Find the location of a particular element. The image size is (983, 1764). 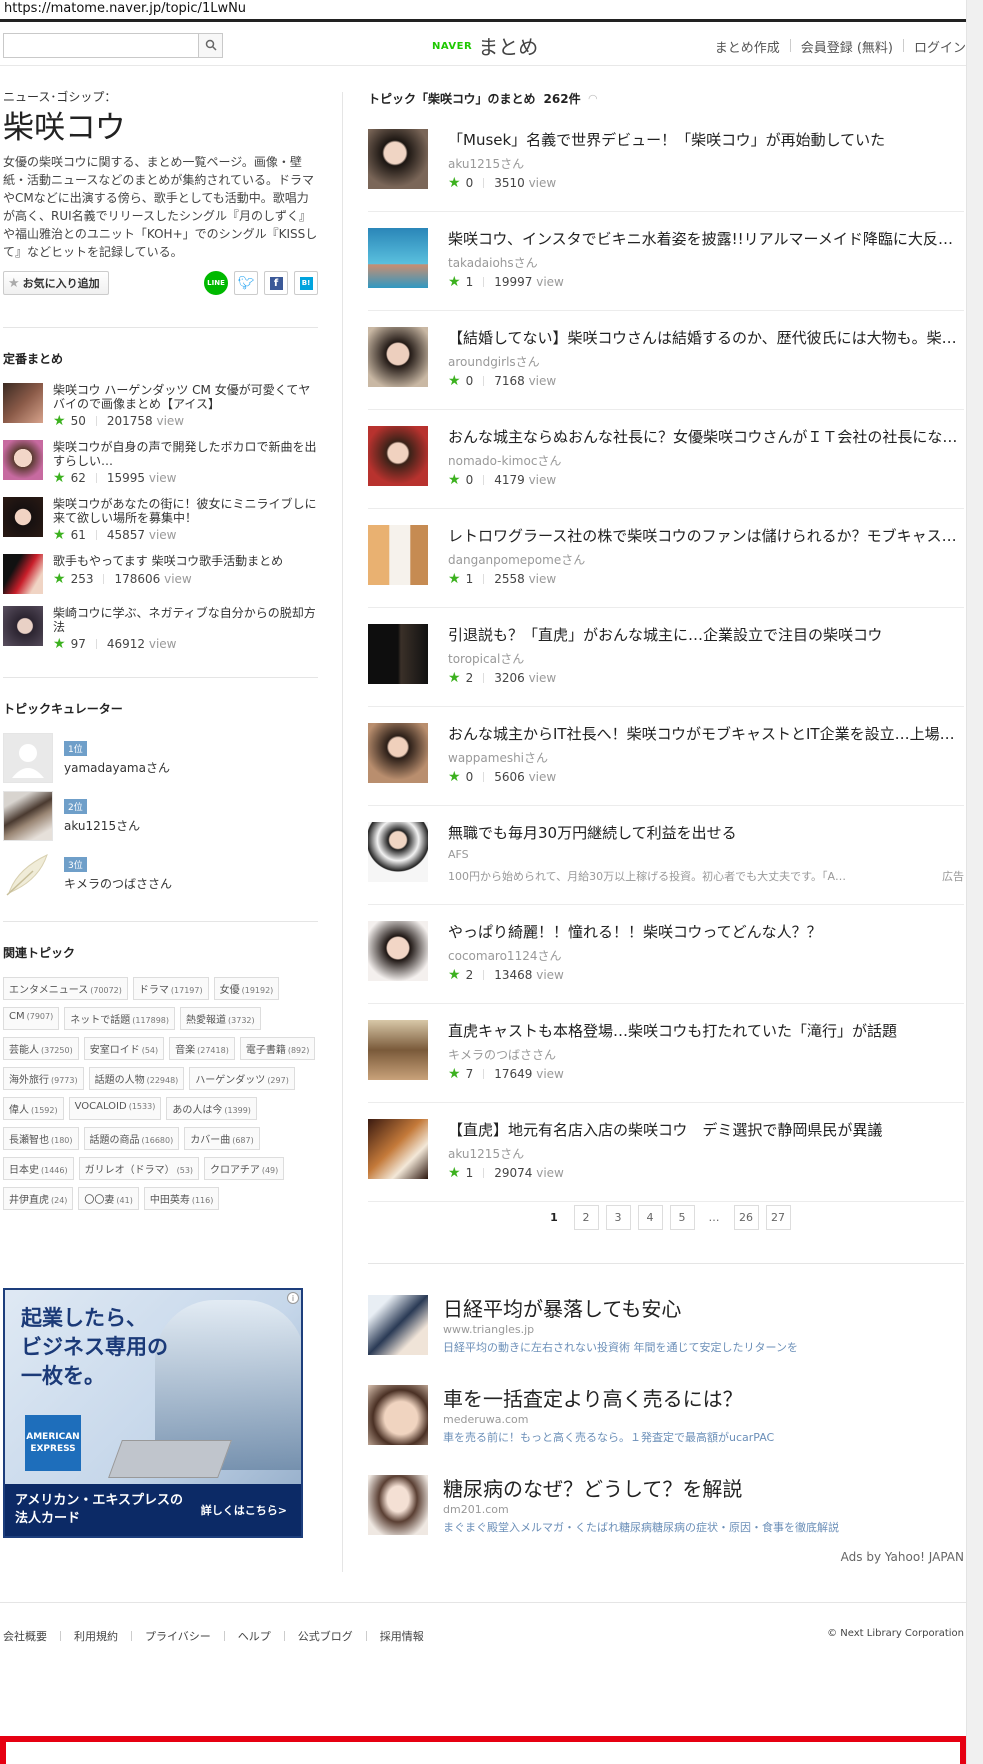

topic-category: ニュース･ゴシップ： is located at coordinates (160, 96).